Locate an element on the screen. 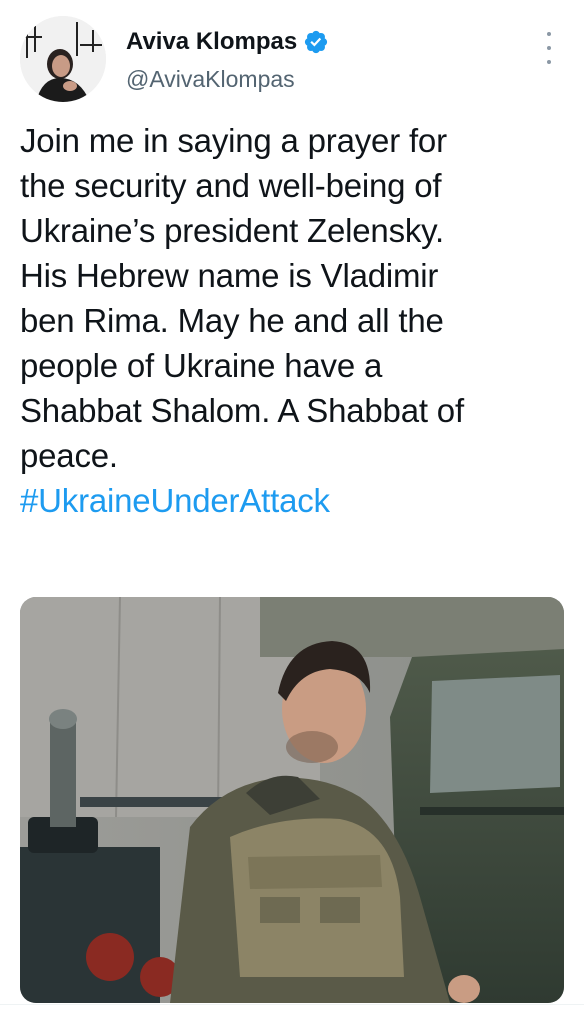 This screenshot has height=1024, width=584. author-name-row: Aviva Klompas is located at coordinates (227, 42).